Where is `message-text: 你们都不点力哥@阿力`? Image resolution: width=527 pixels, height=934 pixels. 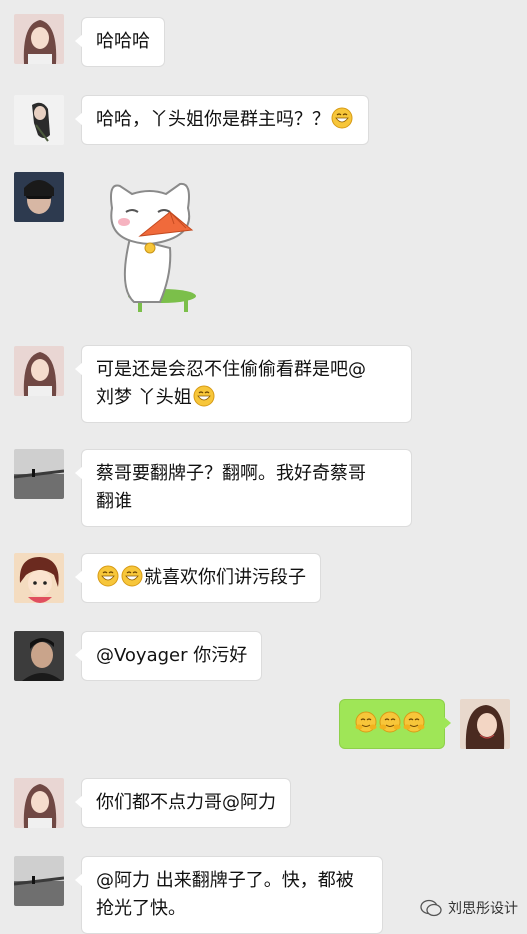
message-text: 你们都不点力哥@阿力 is located at coordinates (186, 802).